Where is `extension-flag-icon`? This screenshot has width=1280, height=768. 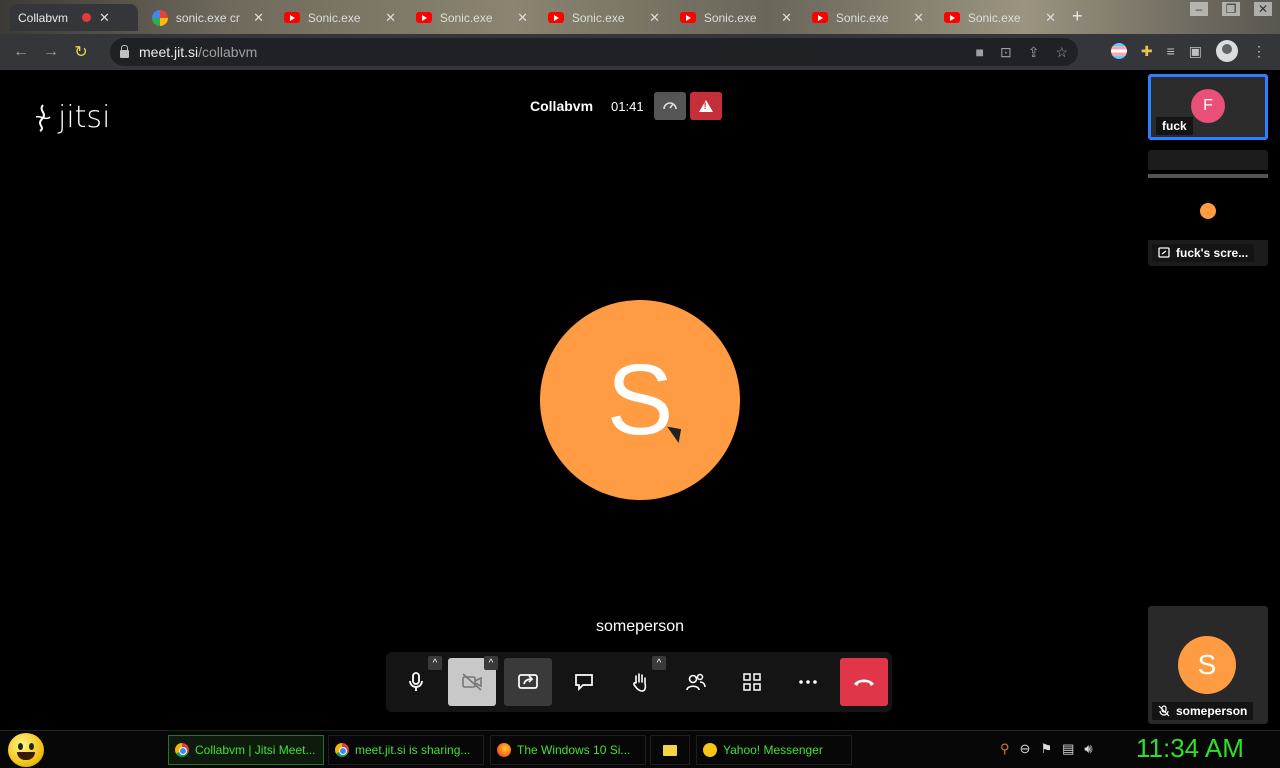 extension-flag-icon is located at coordinates (1118, 51).